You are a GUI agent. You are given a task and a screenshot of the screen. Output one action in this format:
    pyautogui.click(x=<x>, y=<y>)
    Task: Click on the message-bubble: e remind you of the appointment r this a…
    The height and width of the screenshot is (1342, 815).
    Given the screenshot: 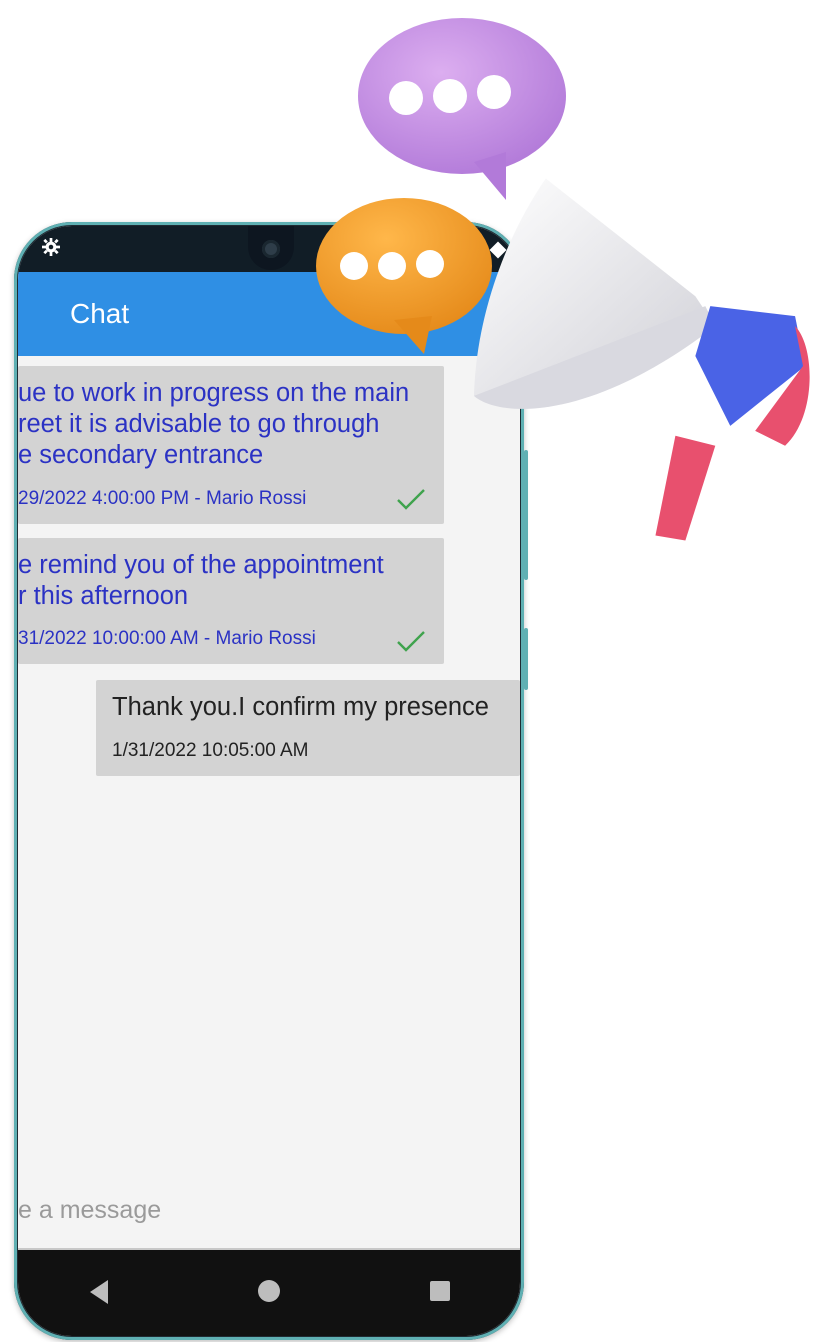 What is the action you would take?
    pyautogui.click(x=231, y=601)
    